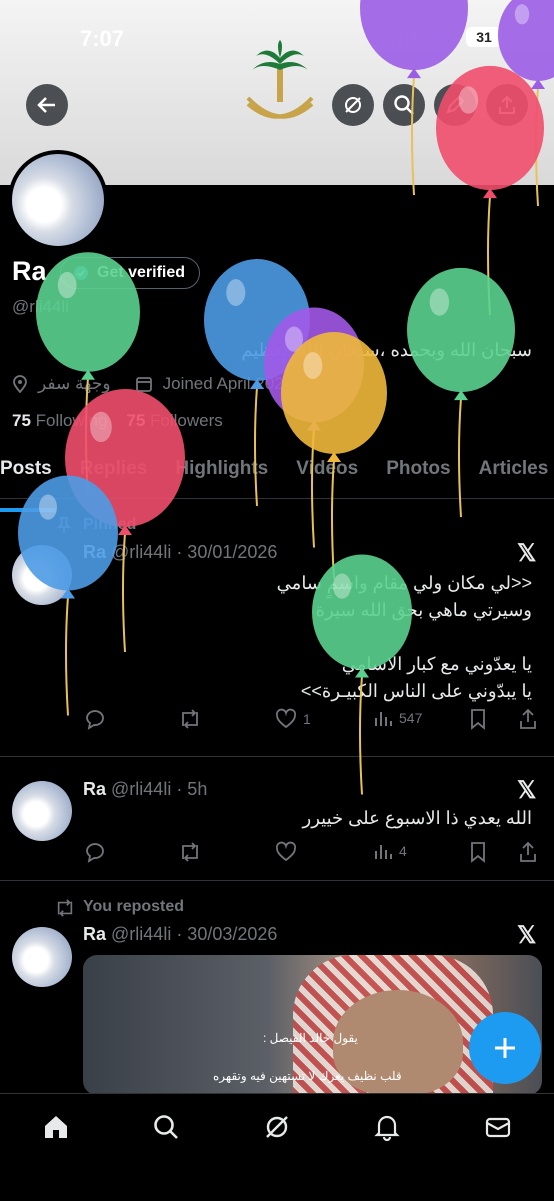  I want to click on author-handle-date: @rli44li · 5h, so click(159, 789).